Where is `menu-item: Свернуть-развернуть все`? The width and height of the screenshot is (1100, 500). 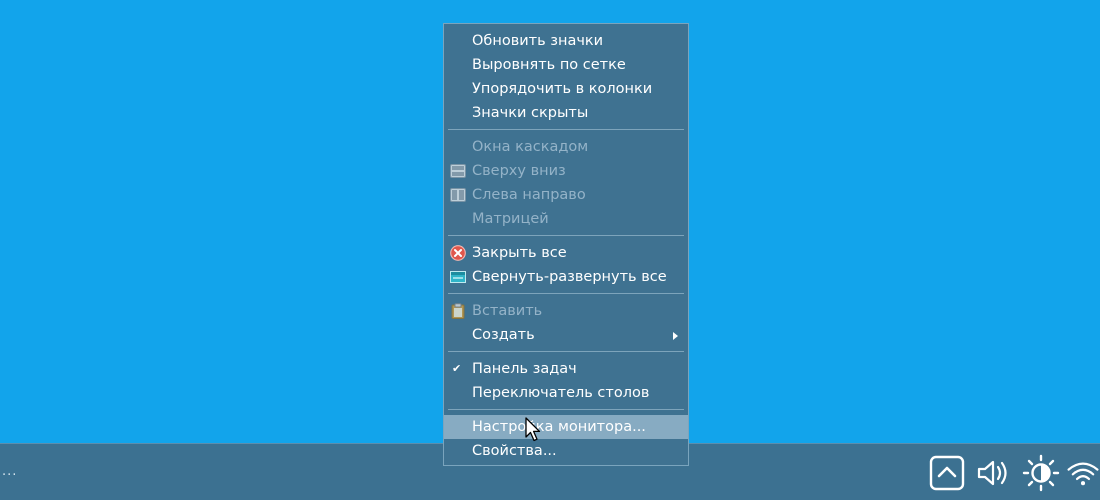
menu-item: Свернуть-развернуть все is located at coordinates (566, 277).